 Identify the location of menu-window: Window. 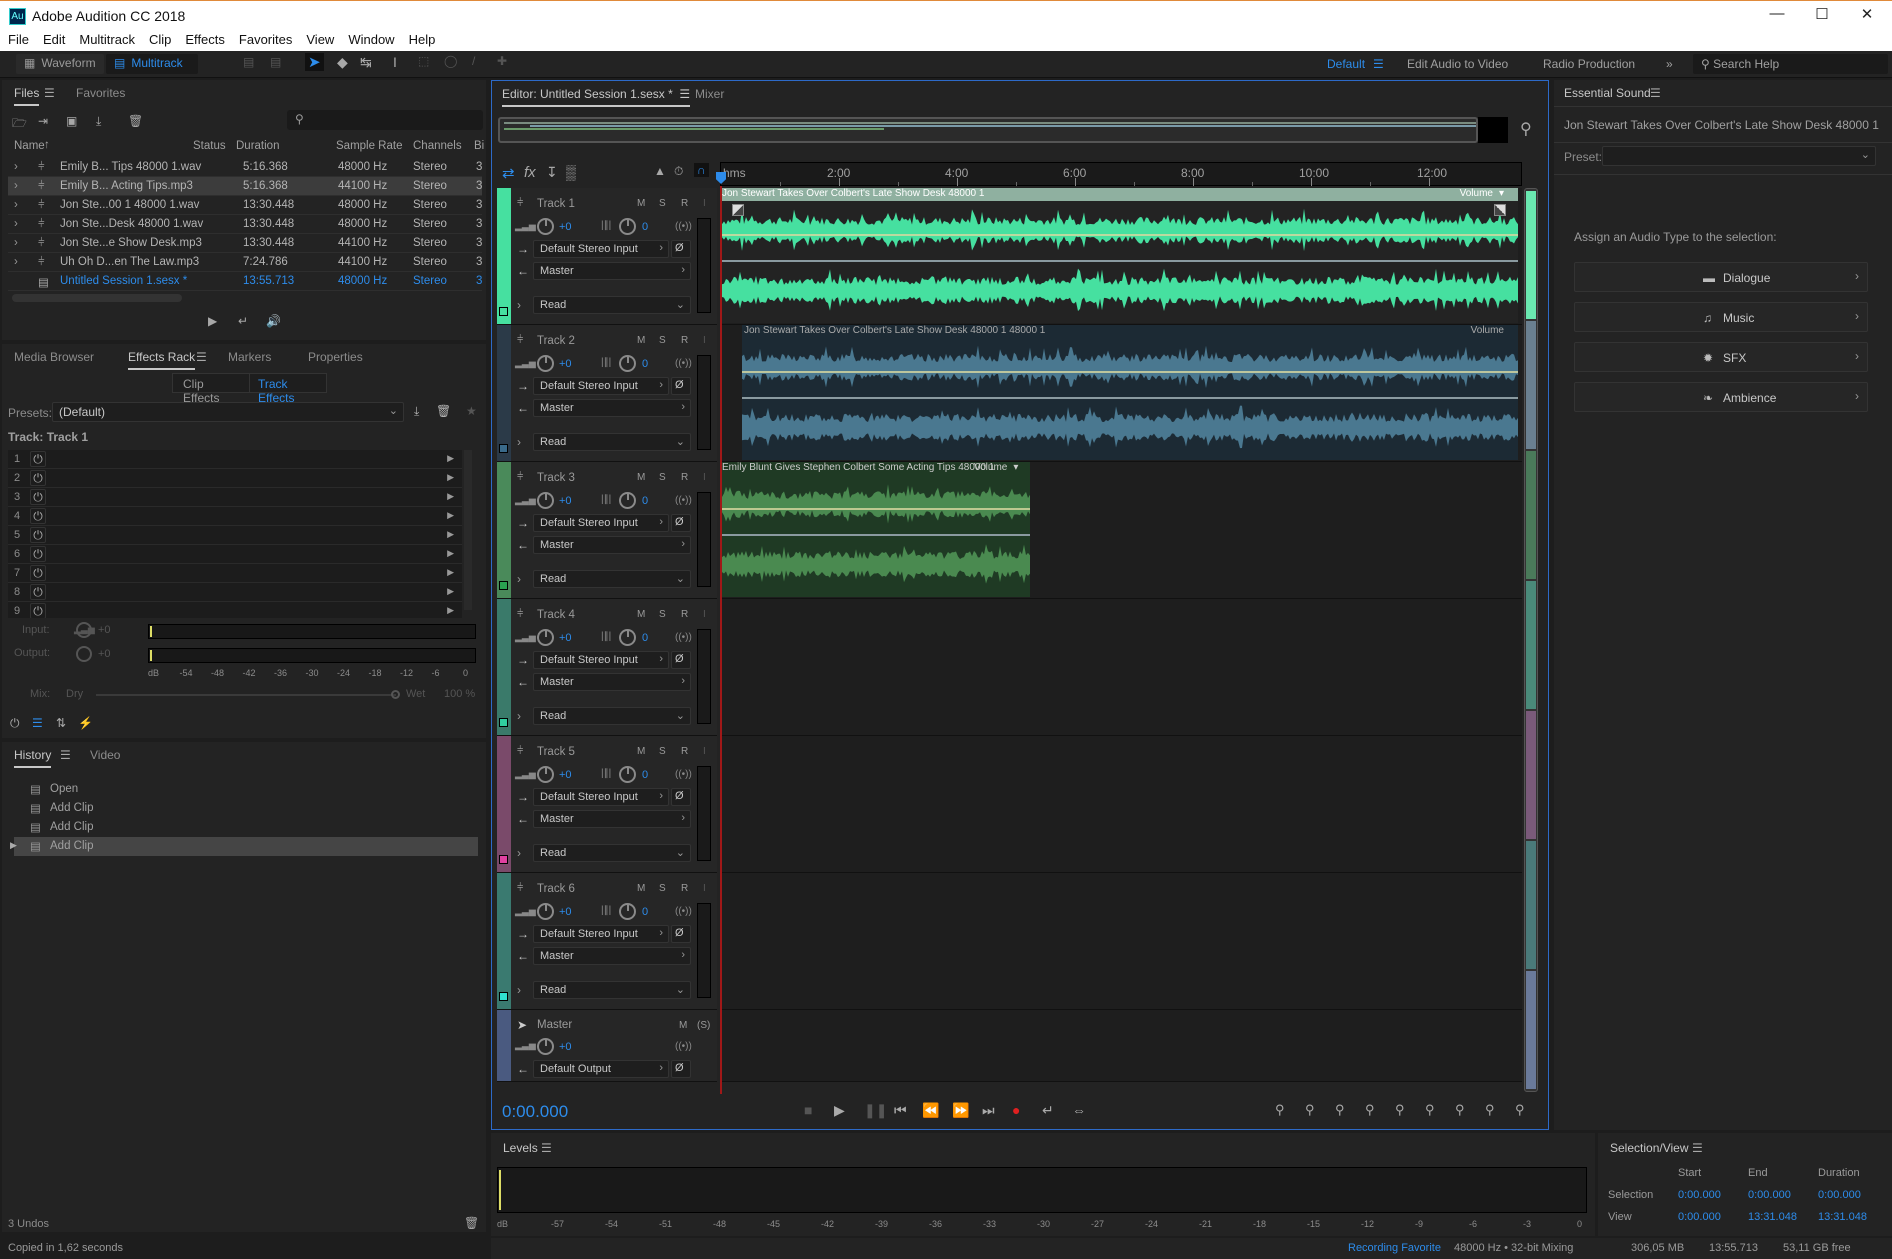
(370, 39).